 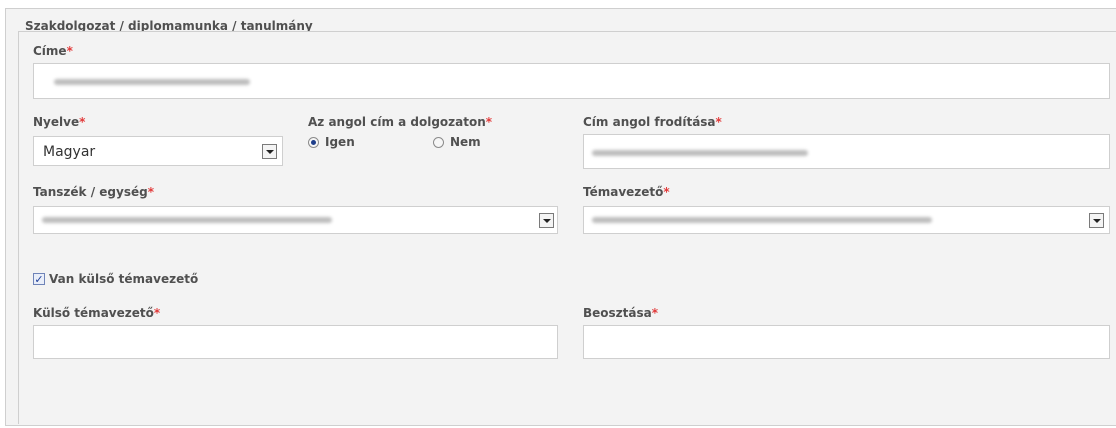 What do you see at coordinates (93, 192) in the screenshot?
I see `department-label: Tanszék / egység*` at bounding box center [93, 192].